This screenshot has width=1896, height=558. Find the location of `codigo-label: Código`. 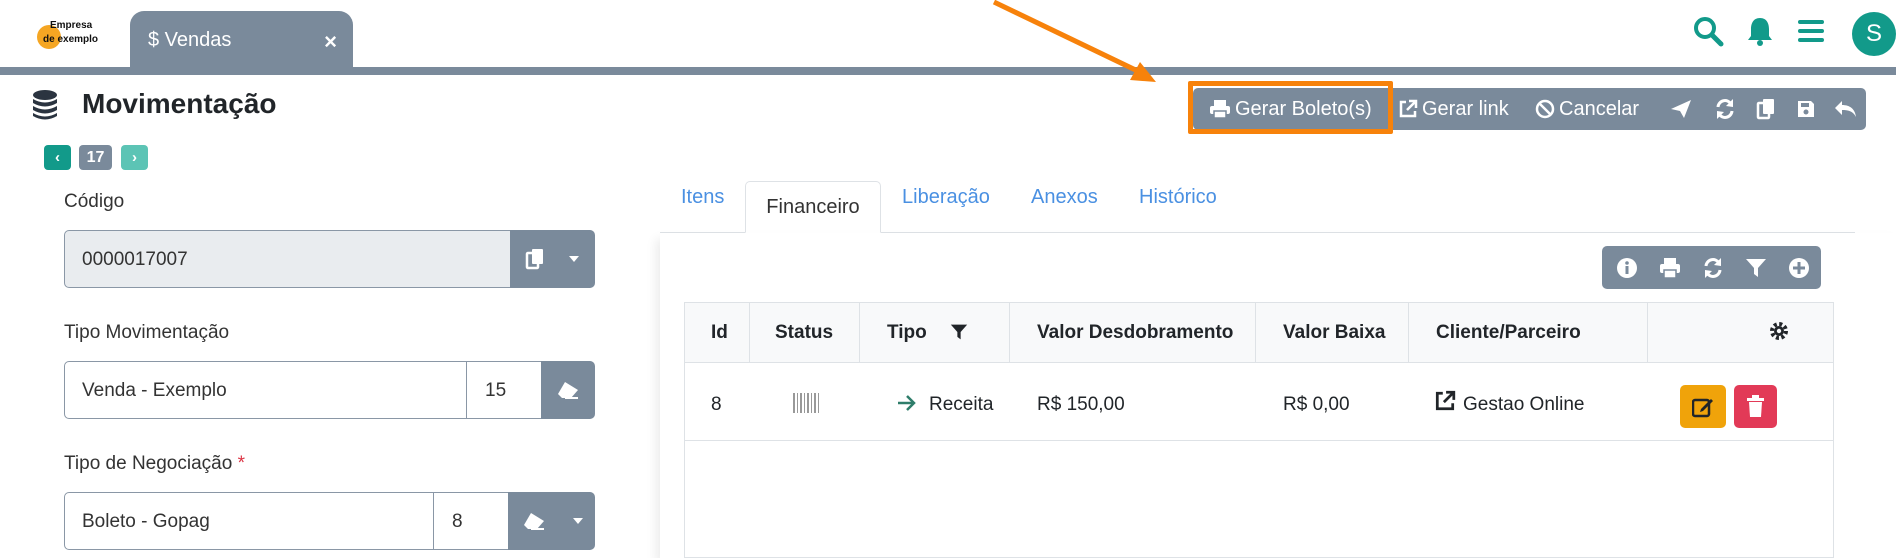

codigo-label: Código is located at coordinates (94, 201).